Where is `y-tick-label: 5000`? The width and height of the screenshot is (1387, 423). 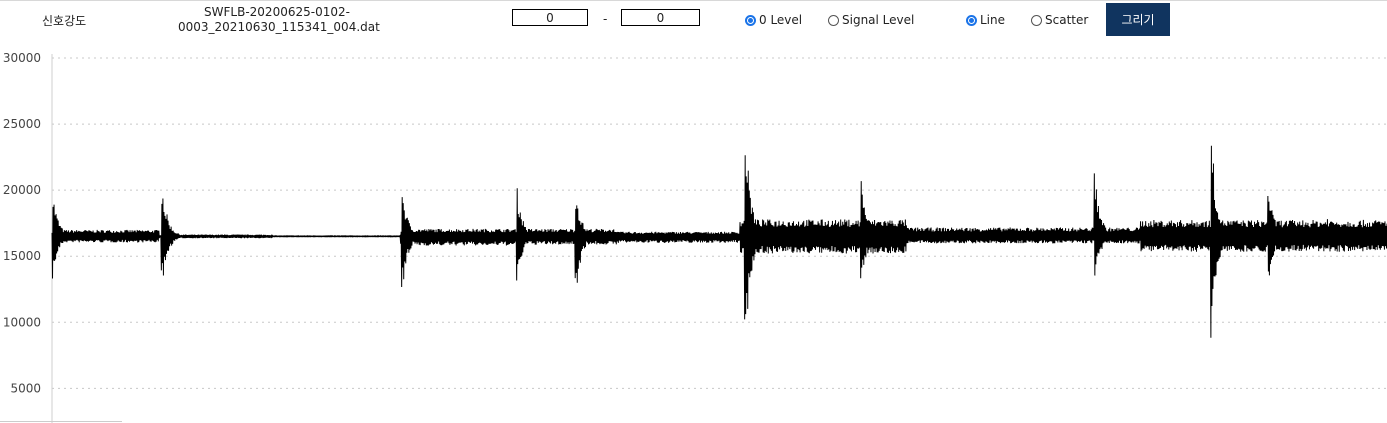
y-tick-label: 5000 is located at coordinates (25, 388).